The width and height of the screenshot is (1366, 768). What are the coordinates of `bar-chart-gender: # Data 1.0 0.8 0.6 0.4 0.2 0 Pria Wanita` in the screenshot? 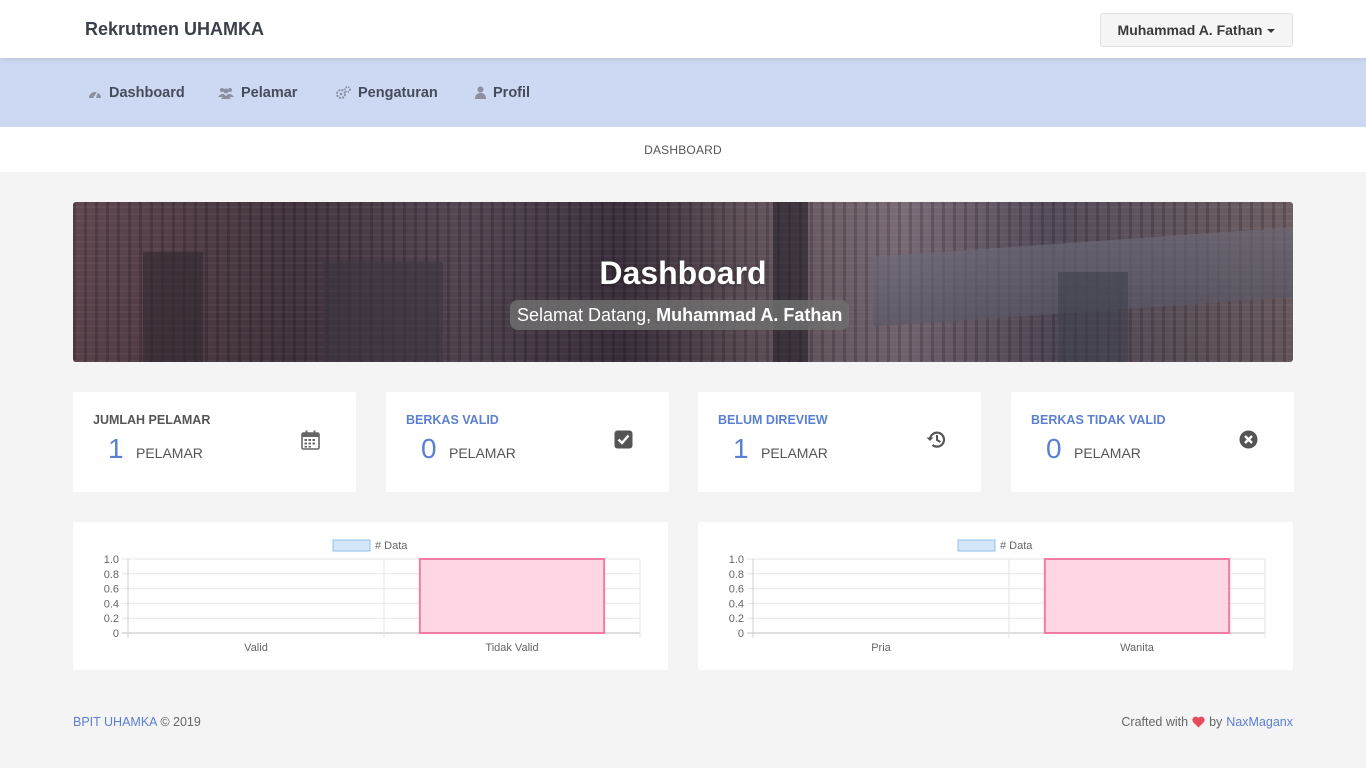 It's located at (997, 596).